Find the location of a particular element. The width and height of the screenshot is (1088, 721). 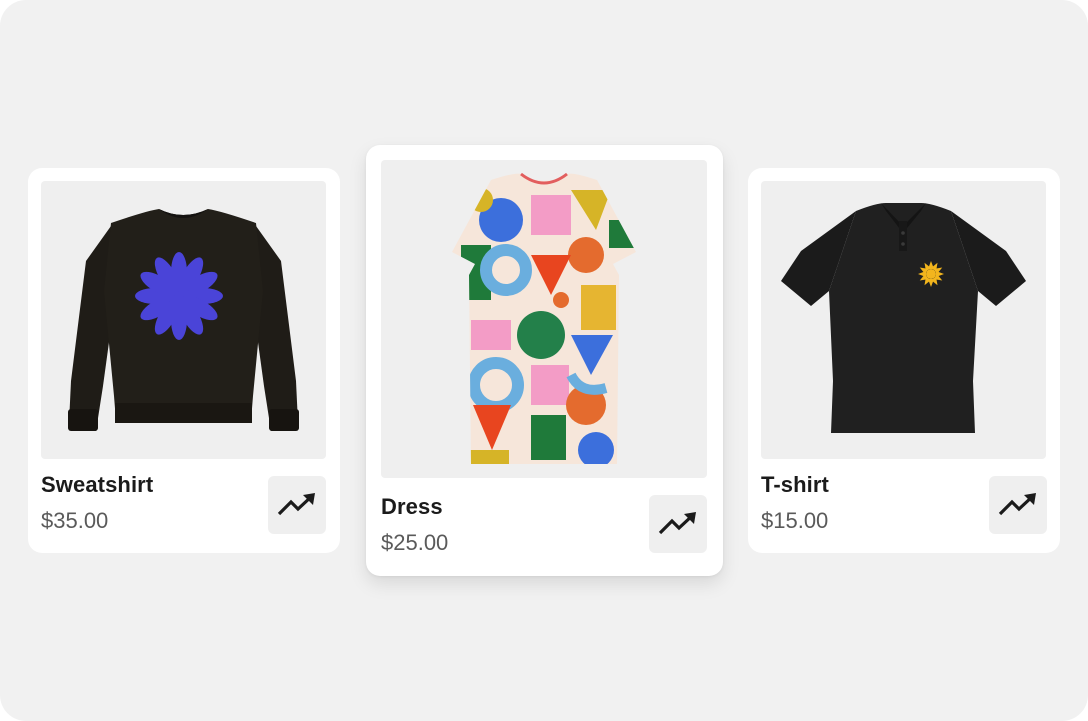

product-price: $15.00 is located at coordinates (795, 520).